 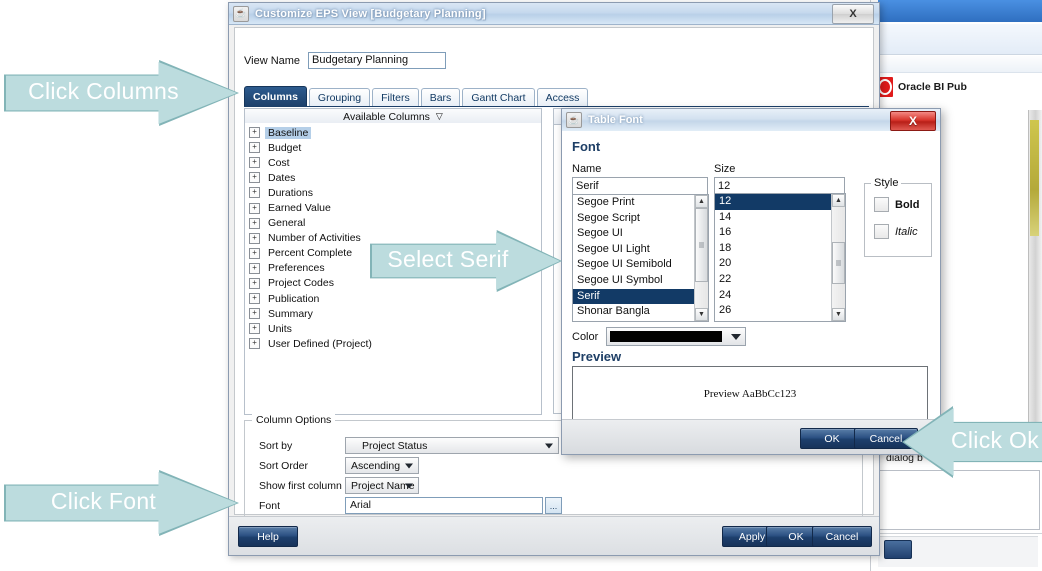 What do you see at coordinates (393, 132) in the screenshot?
I see `tree-item-baseline: + Baseline` at bounding box center [393, 132].